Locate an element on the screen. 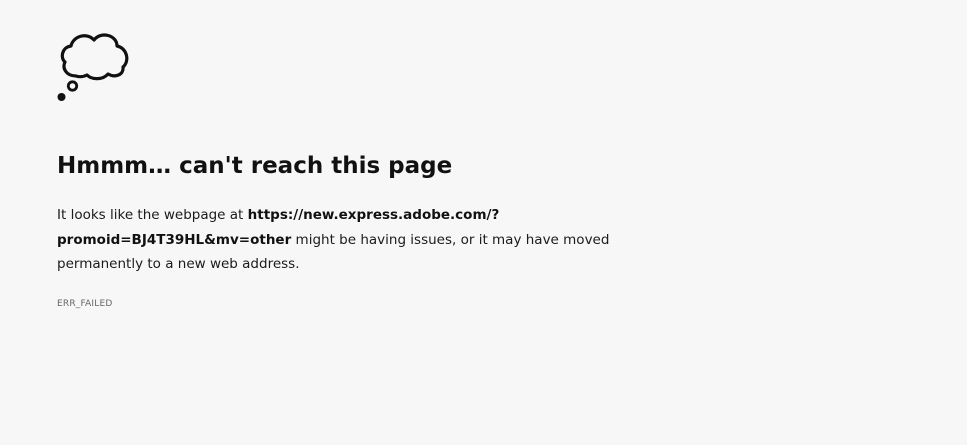 This screenshot has width=967, height=445. description-prefix: It looks like the webpage at is located at coordinates (152, 215).